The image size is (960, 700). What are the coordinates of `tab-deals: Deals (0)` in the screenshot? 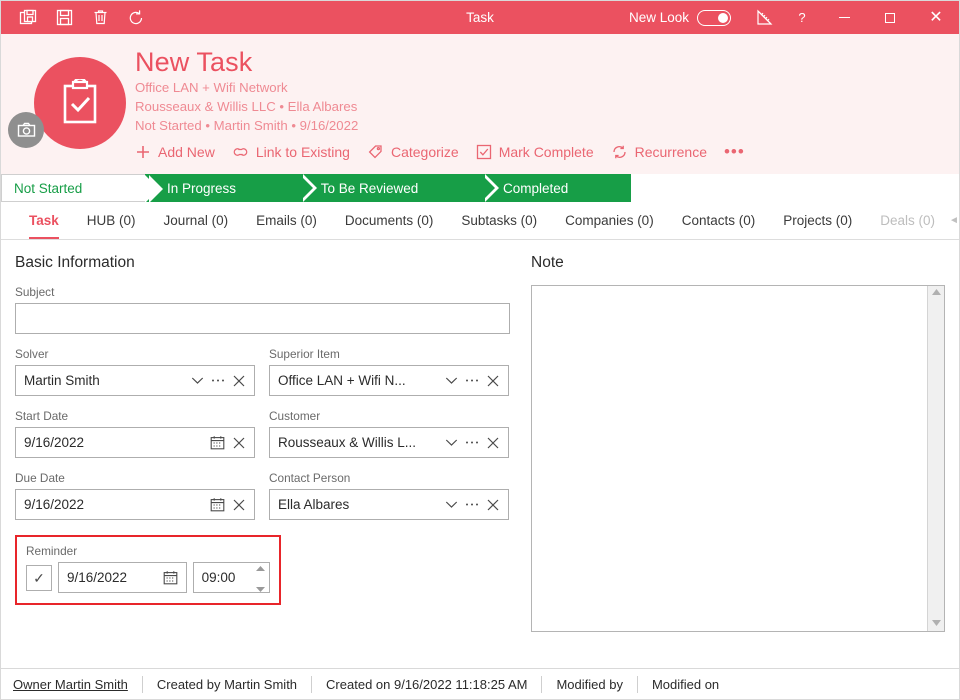 It's located at (907, 220).